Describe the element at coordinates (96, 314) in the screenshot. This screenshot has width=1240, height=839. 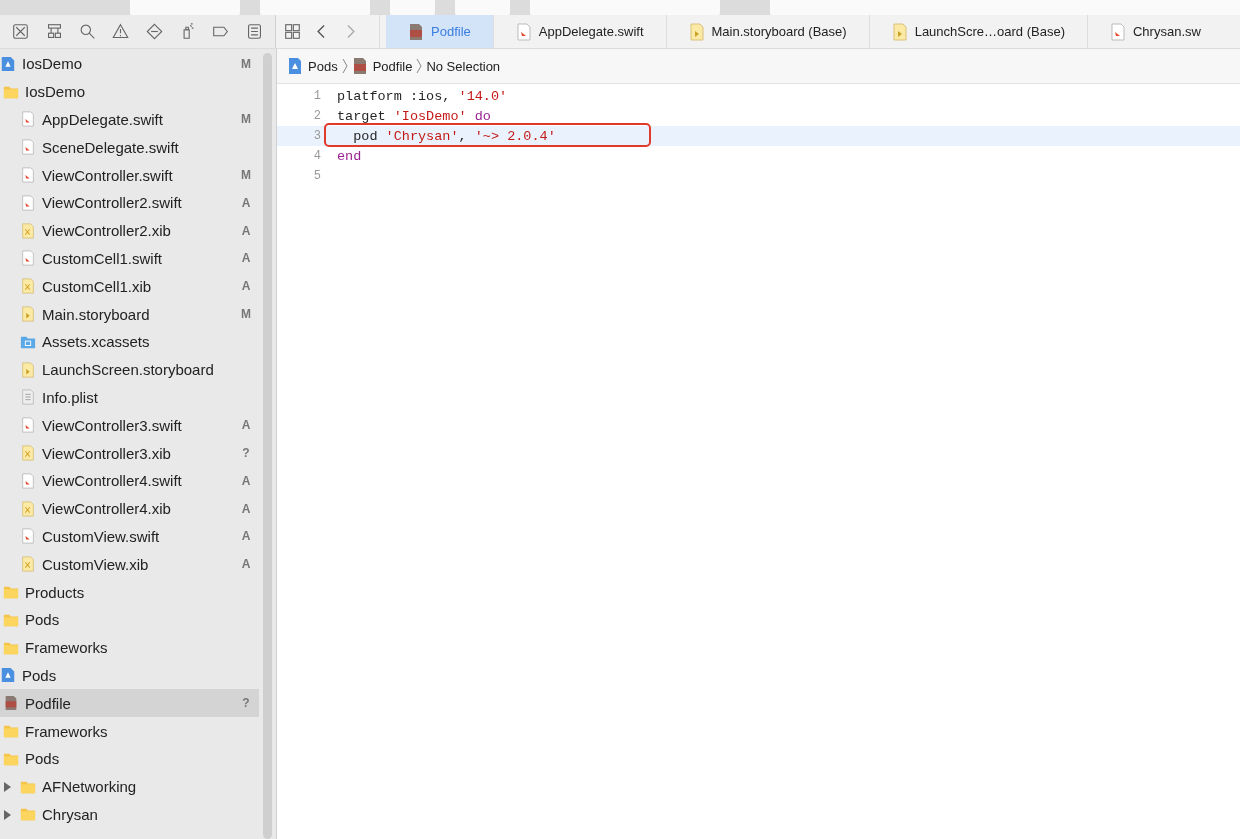
I see `file-name: Main.storyboard` at that location.